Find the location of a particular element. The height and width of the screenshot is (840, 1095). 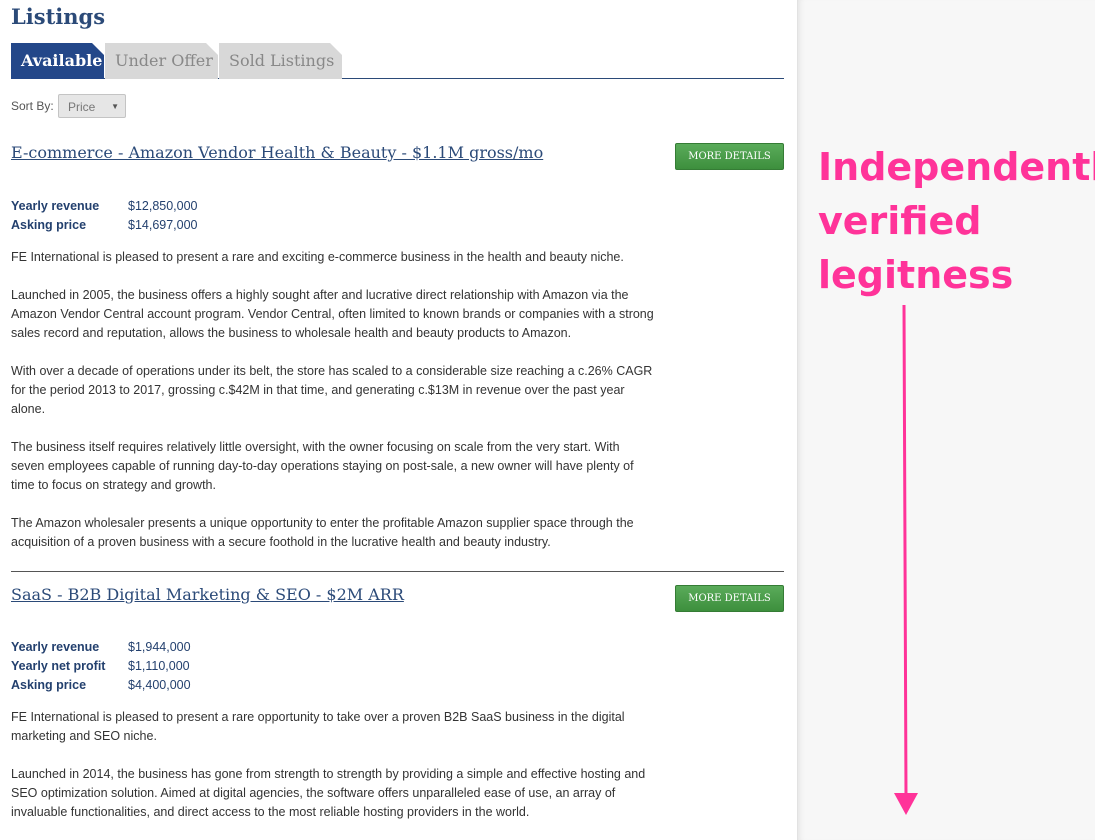

stat-value: $14,697,000 is located at coordinates (163, 225).